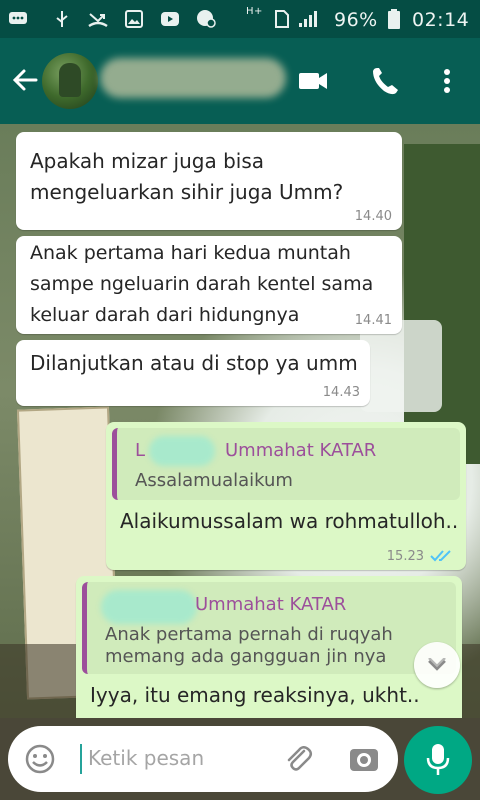  Describe the element at coordinates (298, 759) in the screenshot. I see `attach-icon` at that location.